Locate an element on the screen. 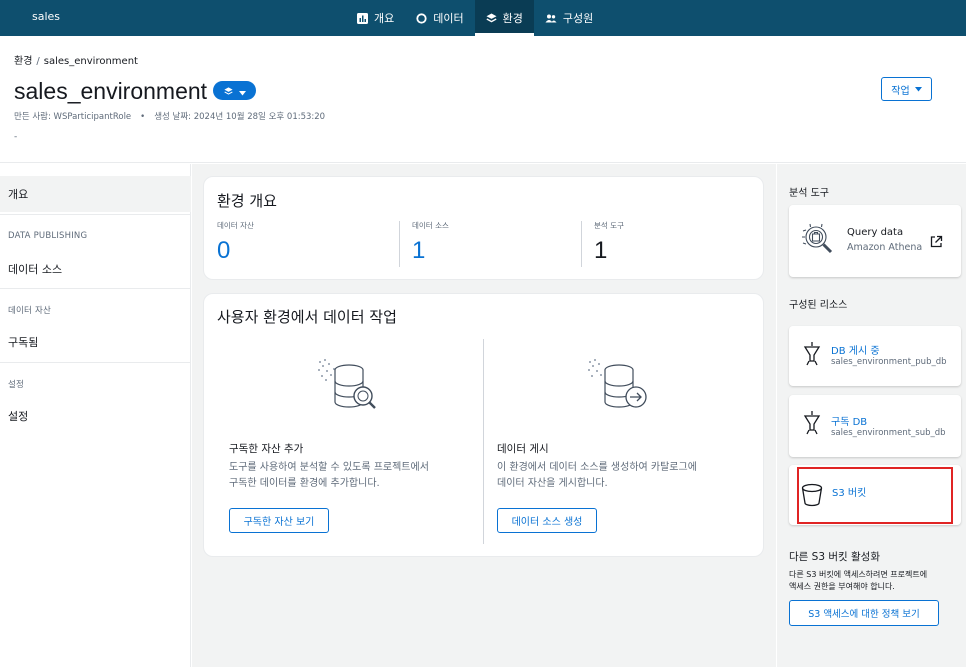  environment-description: - is located at coordinates (16, 137).